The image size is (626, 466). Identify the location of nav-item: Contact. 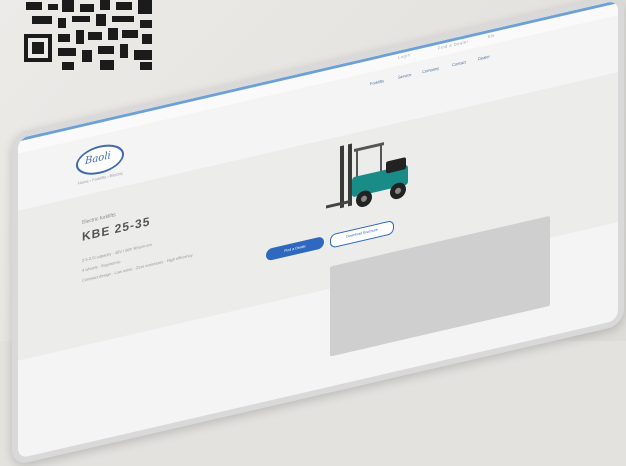
(459, 63).